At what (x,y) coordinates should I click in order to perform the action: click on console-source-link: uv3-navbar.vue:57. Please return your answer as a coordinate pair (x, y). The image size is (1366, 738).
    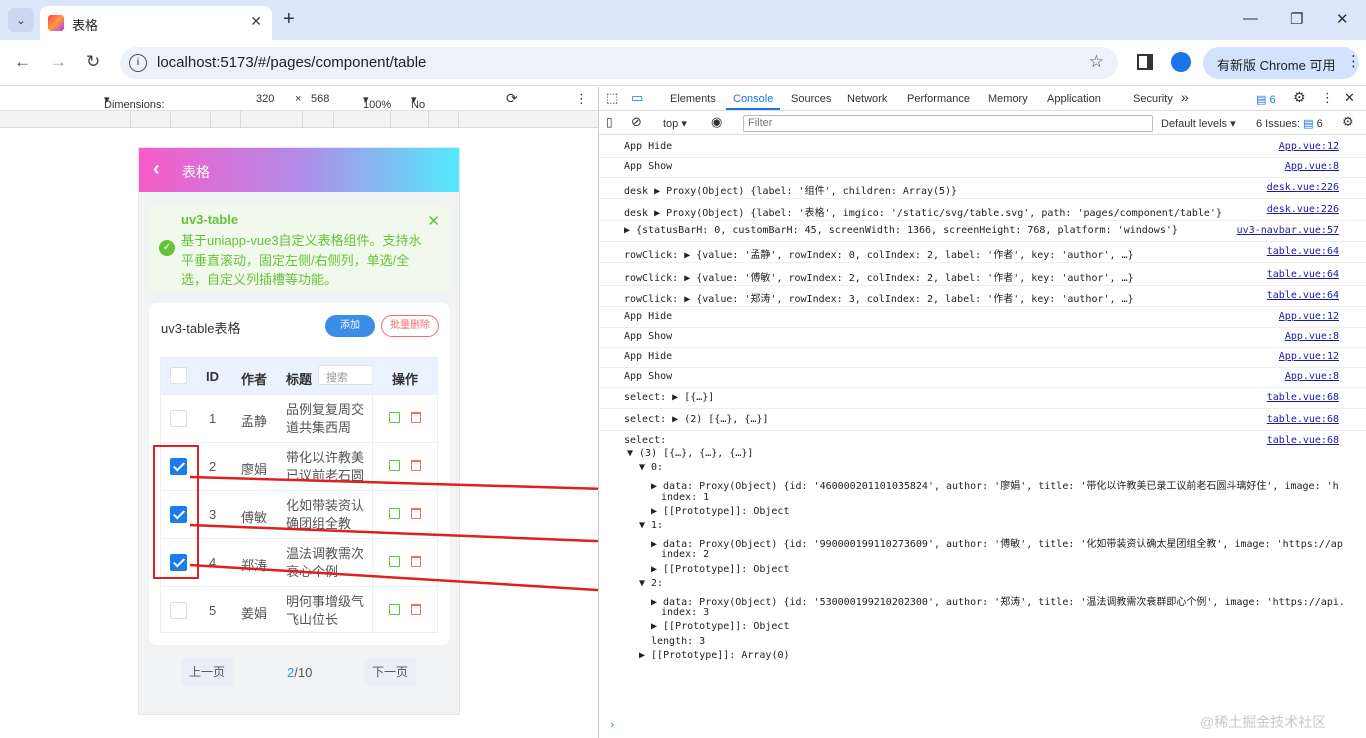
    Looking at the image, I should click on (1288, 230).